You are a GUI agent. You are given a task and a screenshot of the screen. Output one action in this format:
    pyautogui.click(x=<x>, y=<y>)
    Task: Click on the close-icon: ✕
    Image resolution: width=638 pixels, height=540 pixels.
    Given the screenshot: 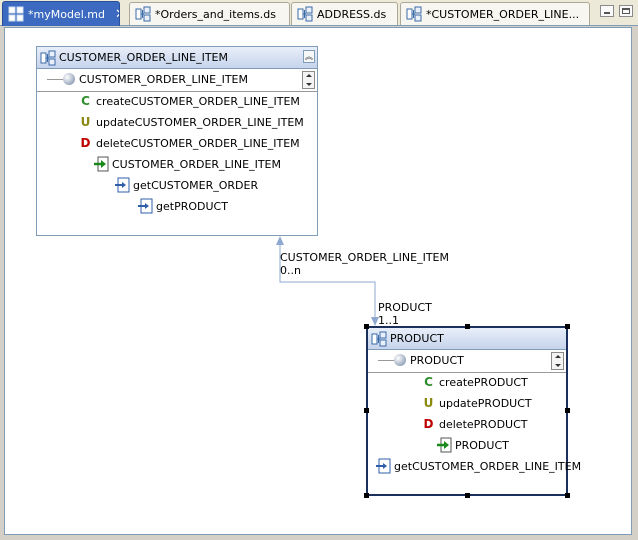 What is the action you would take?
    pyautogui.click(x=117, y=14)
    